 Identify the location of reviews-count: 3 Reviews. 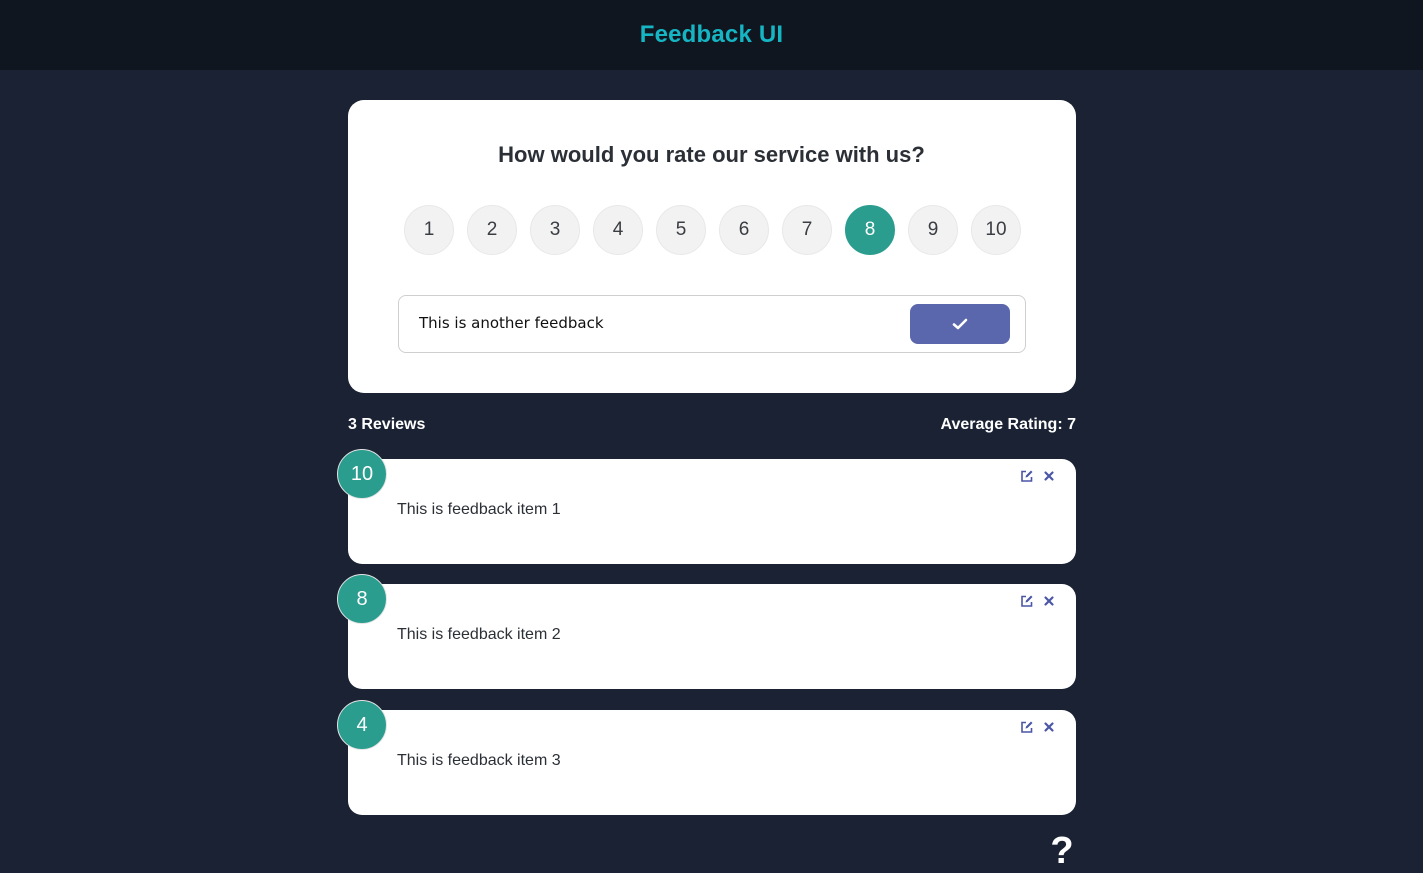
(387, 424).